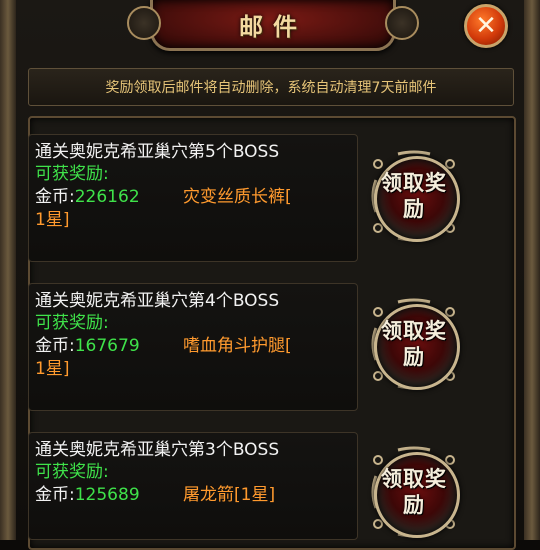 The image size is (540, 550). I want to click on gold-value: 226162, so click(107, 197).